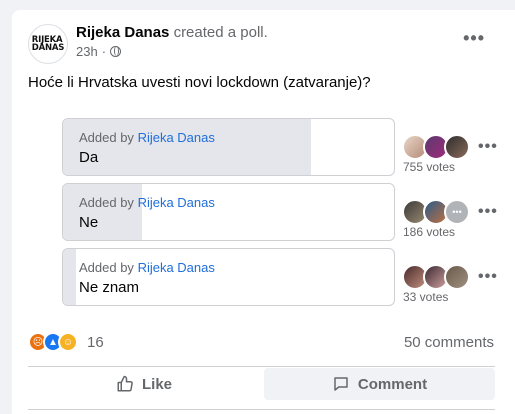  Describe the element at coordinates (122, 32) in the screenshot. I see `page-name-link: Rijeka Danas` at that location.